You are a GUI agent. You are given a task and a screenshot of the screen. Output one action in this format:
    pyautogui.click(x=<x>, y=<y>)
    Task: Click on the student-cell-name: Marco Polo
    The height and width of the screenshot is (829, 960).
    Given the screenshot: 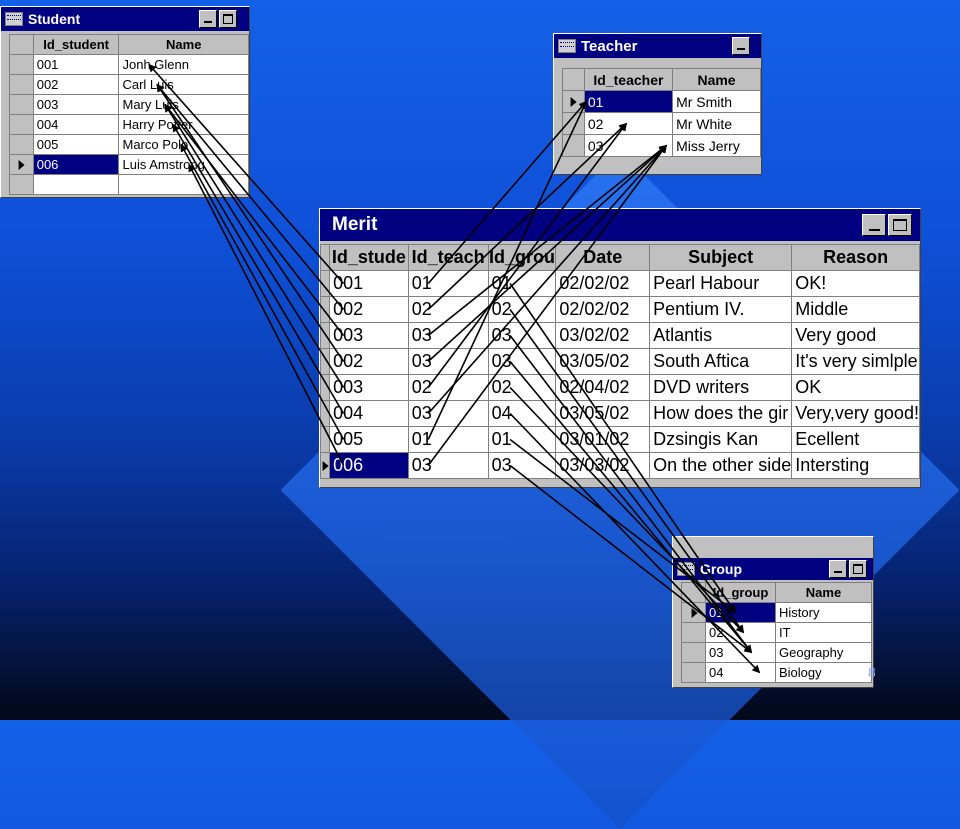 What is the action you would take?
    pyautogui.click(x=183, y=144)
    